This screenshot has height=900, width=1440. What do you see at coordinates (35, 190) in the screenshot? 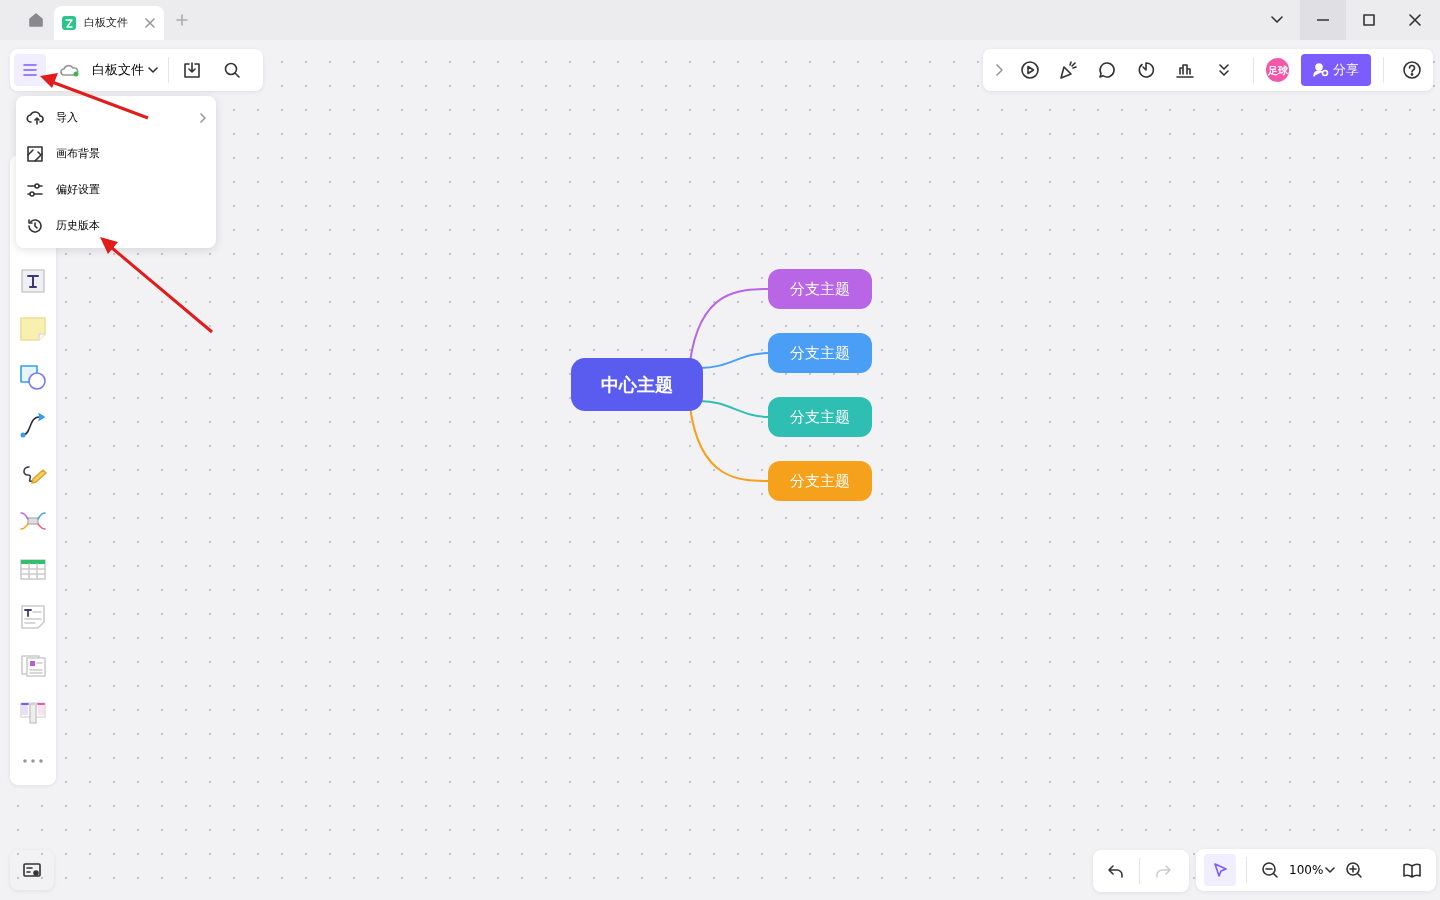
I see `sliders-icon` at bounding box center [35, 190].